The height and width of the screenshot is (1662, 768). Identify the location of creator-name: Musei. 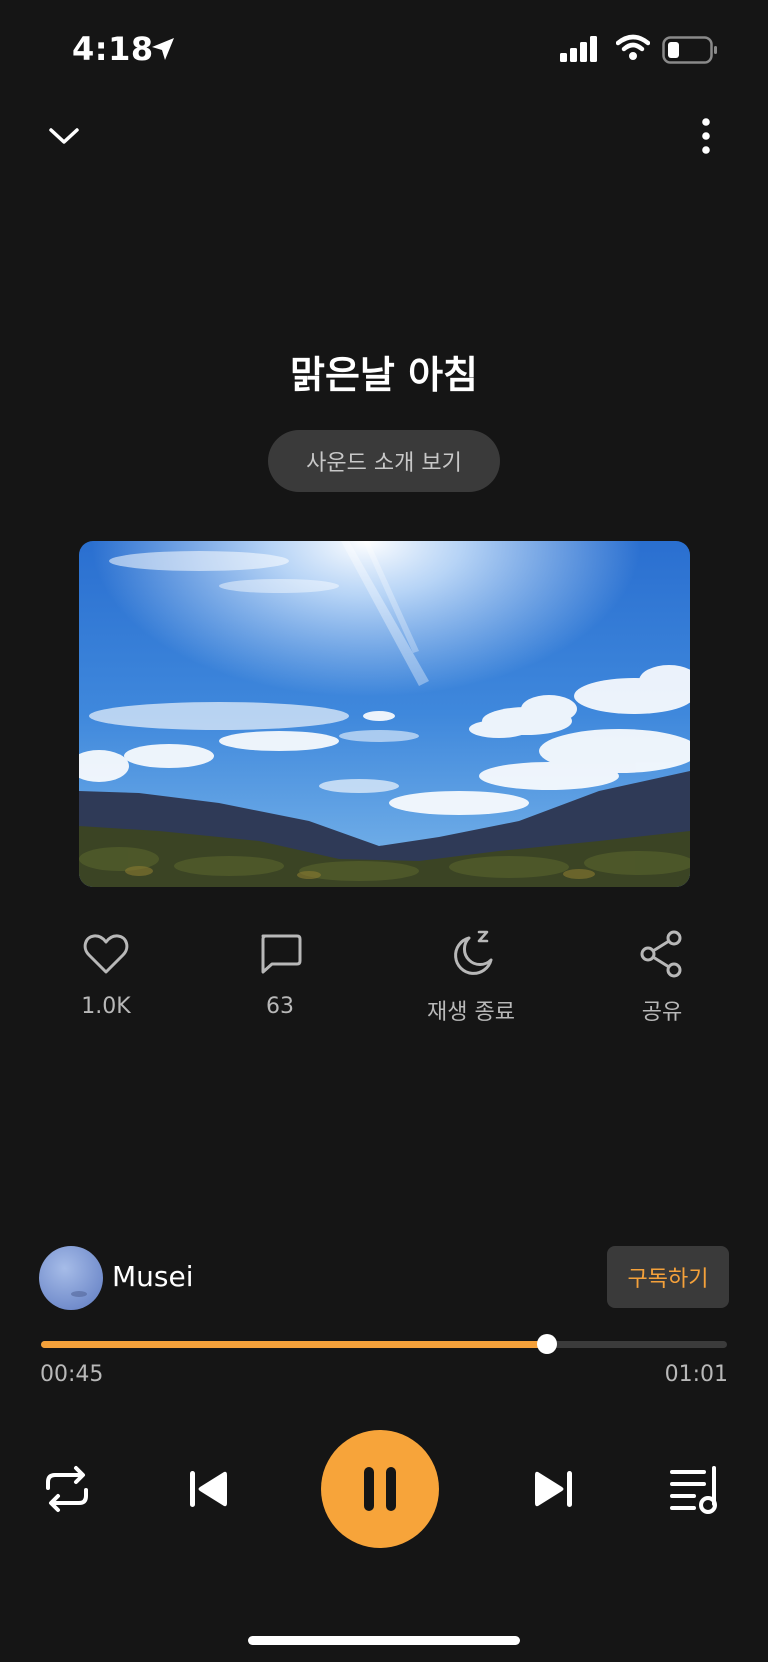
(153, 1276).